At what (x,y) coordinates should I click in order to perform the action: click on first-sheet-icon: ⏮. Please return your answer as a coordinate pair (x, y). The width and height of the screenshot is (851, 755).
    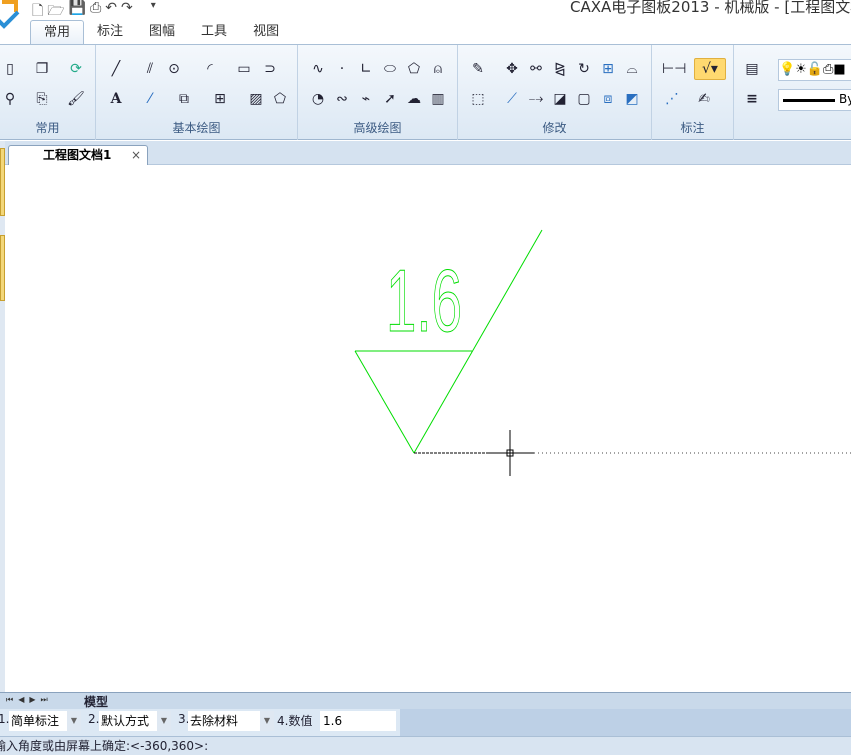
    Looking at the image, I should click on (12, 699).